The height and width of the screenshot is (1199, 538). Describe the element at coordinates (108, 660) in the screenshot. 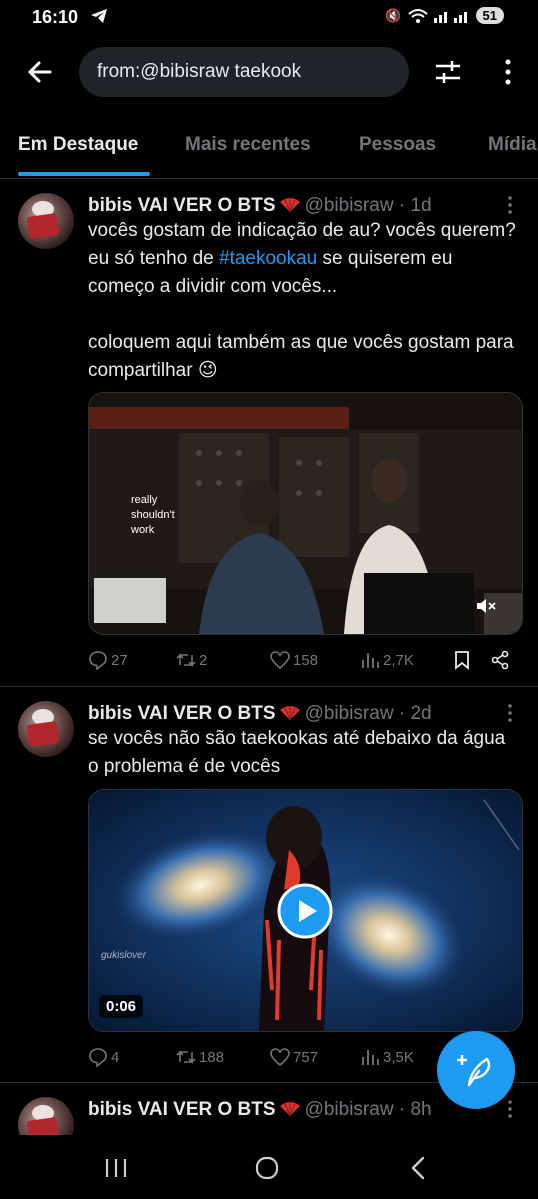

I see `reply-button: 27` at that location.